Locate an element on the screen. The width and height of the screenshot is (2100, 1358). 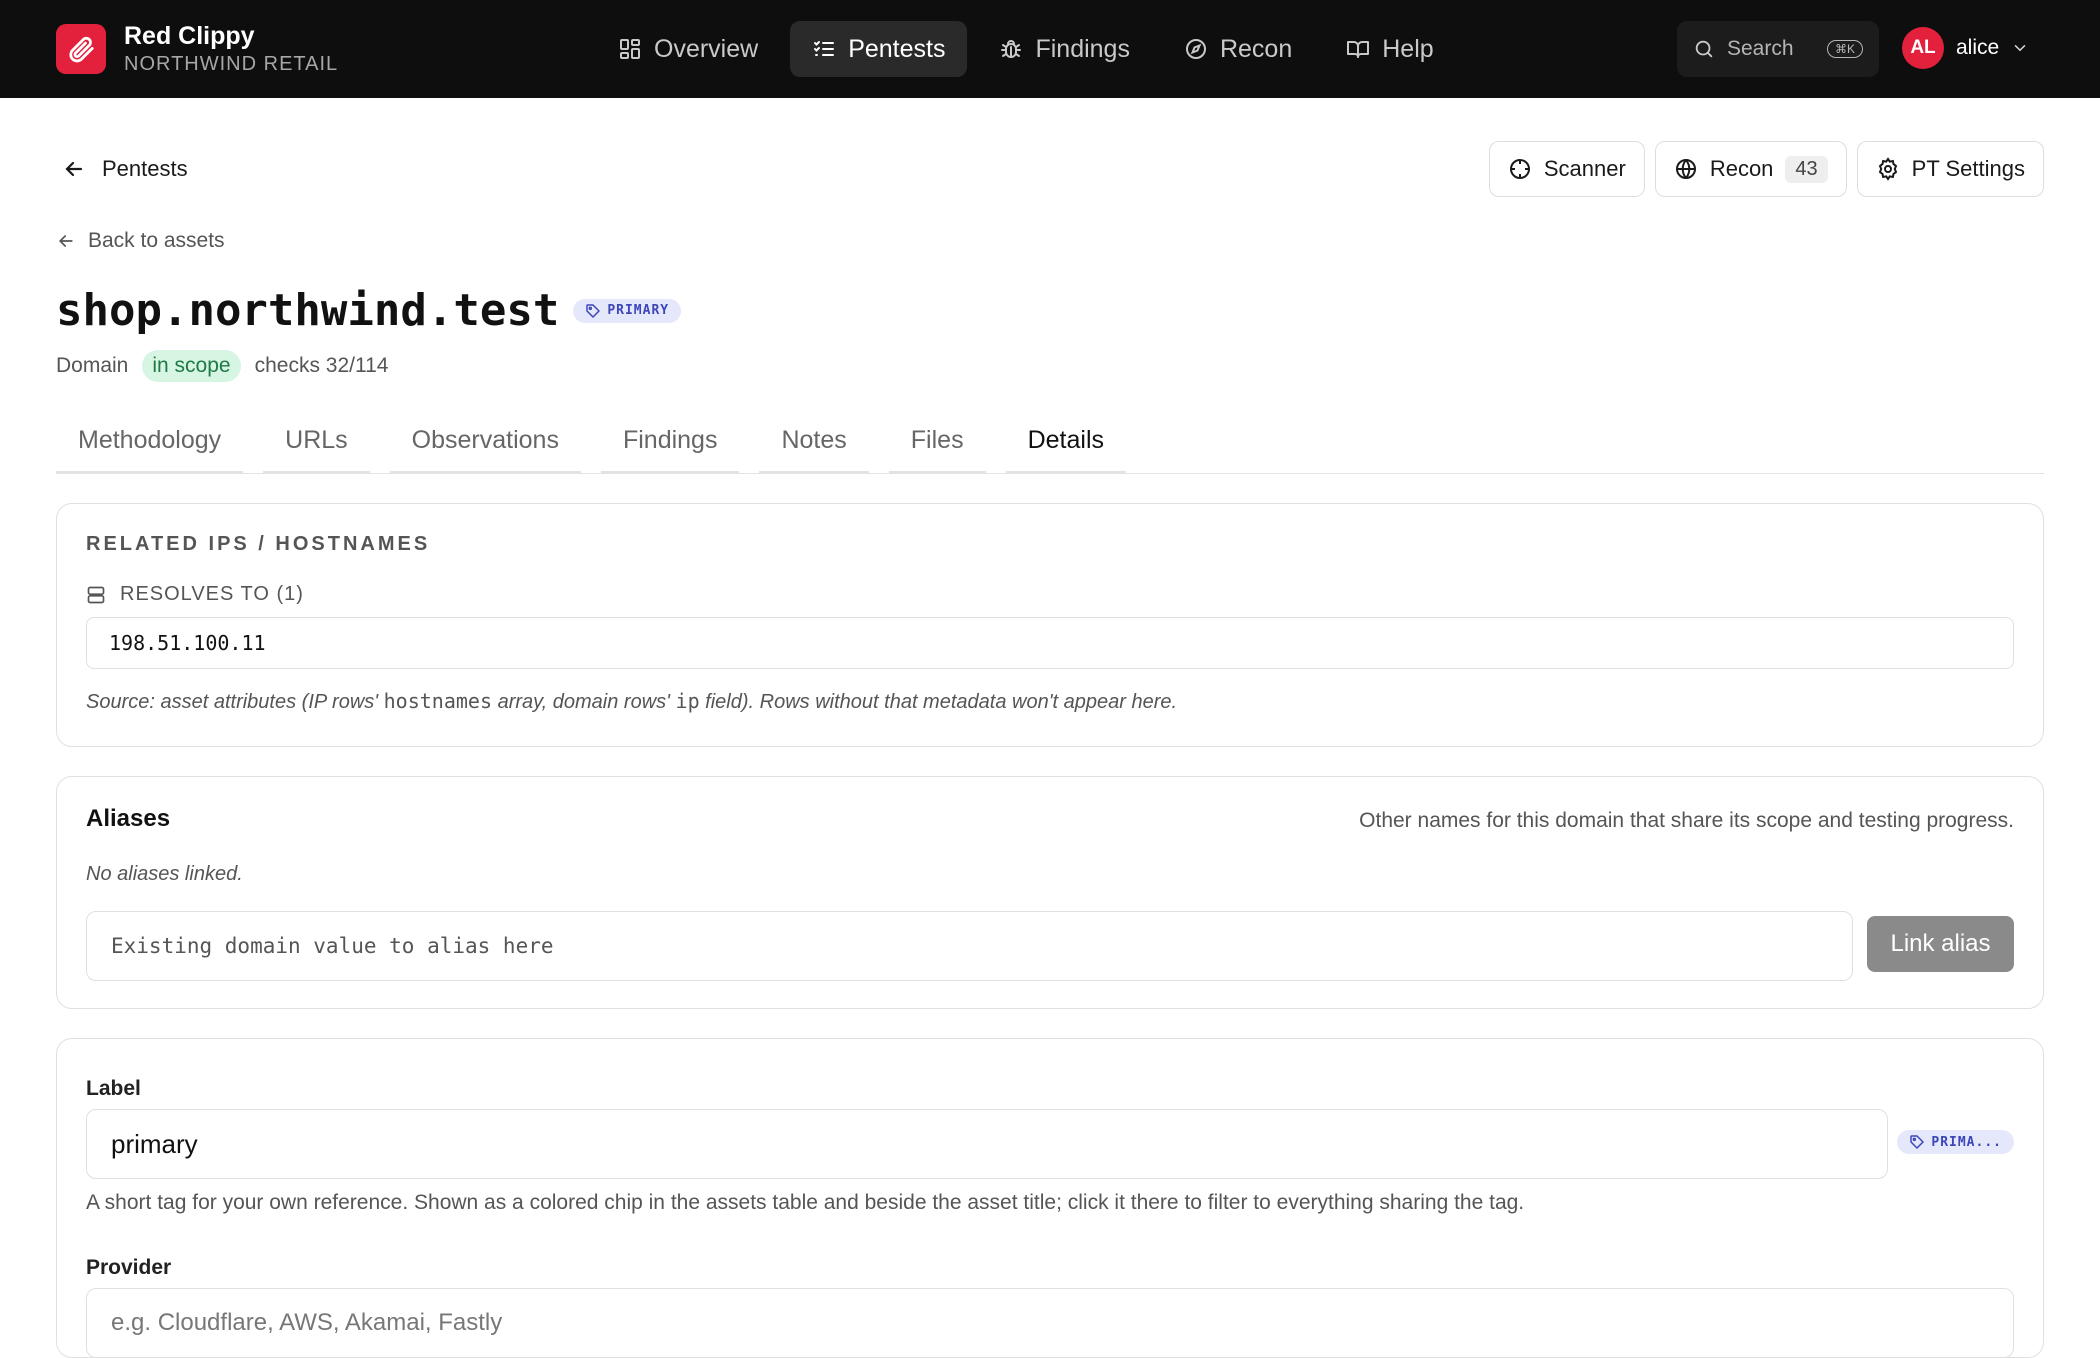
recon-button: Recon 43 is located at coordinates (1750, 169).